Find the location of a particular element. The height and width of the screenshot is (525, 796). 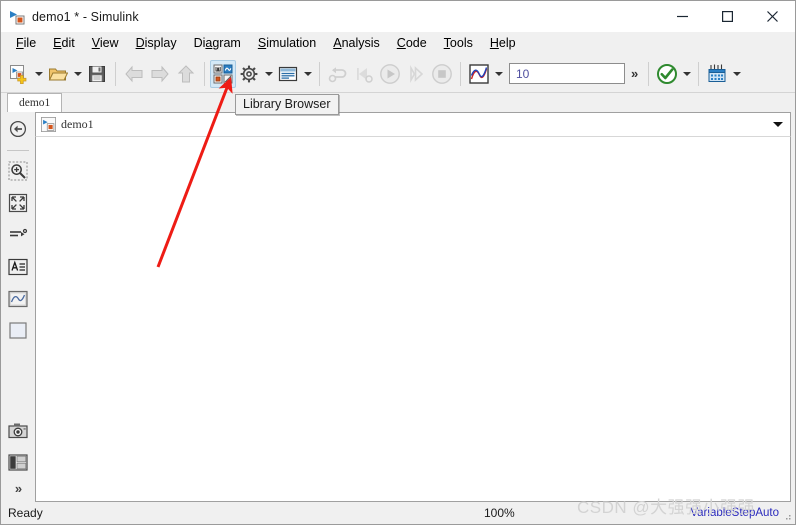

navigate-back-button is located at coordinates (134, 74).